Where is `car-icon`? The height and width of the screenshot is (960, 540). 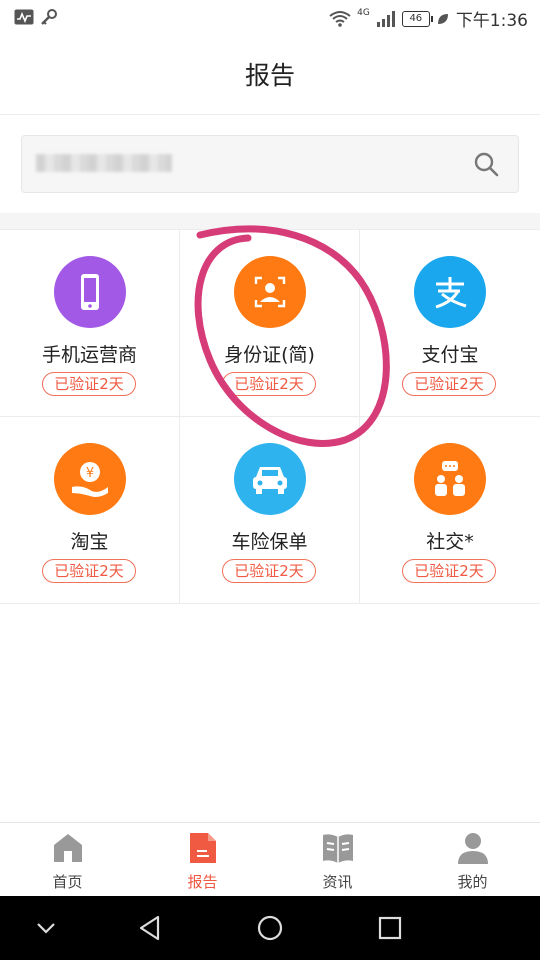 car-icon is located at coordinates (270, 480).